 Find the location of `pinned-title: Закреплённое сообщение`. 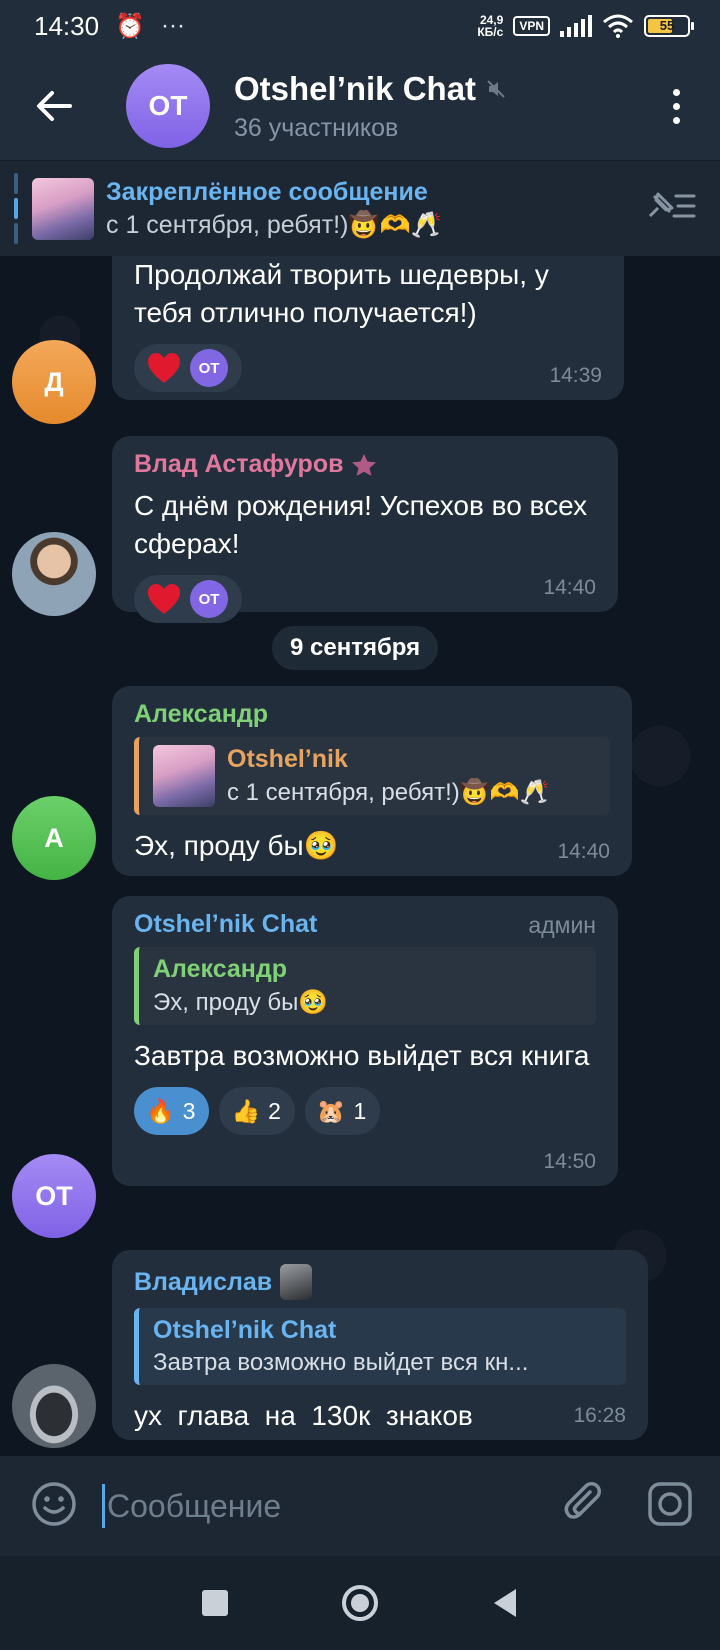

pinned-title: Закреплённое сообщение is located at coordinates (267, 191).